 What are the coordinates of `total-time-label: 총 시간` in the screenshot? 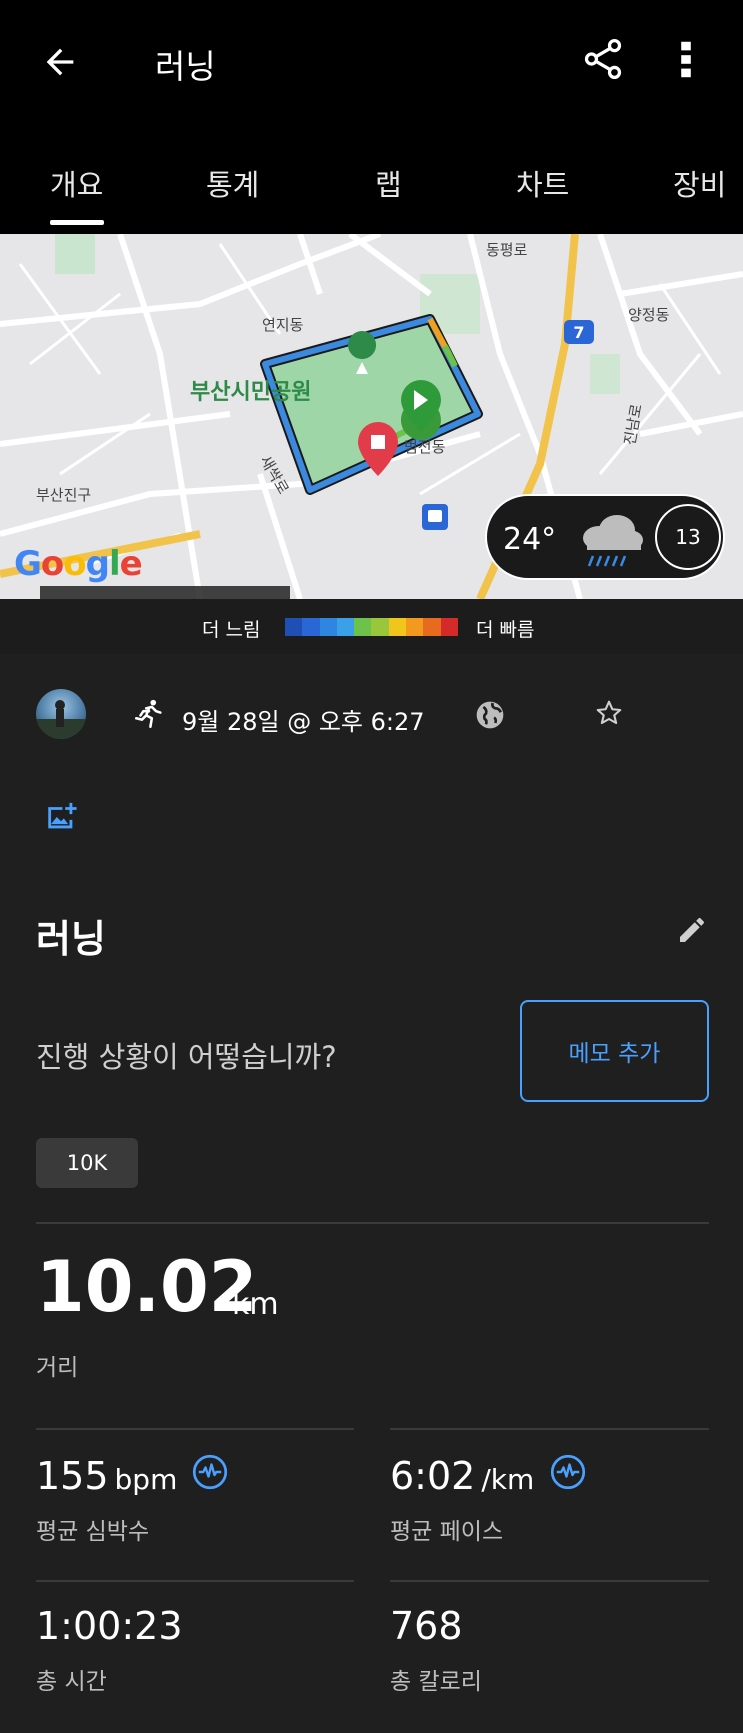 It's located at (71, 1682).